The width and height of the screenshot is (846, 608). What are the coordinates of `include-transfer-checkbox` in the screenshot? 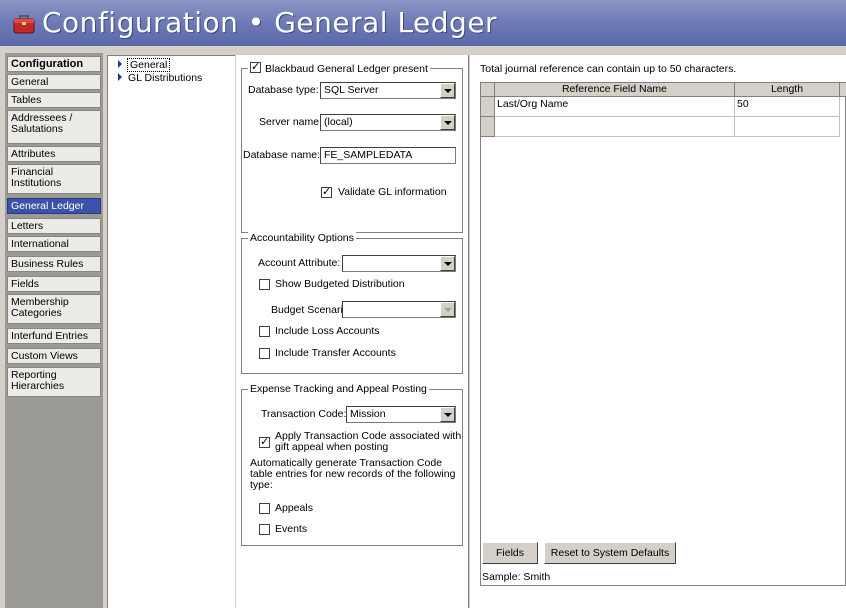 It's located at (264, 353).